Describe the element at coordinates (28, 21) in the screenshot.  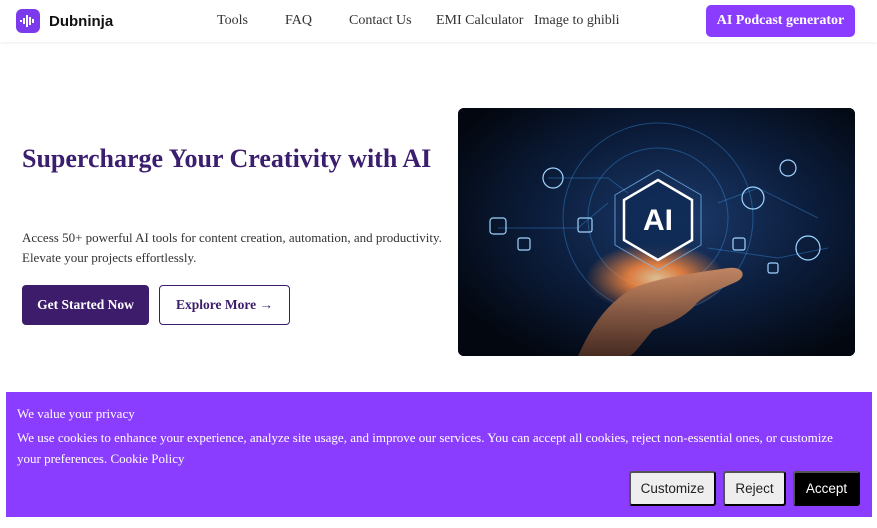
I see `waveform-icon` at that location.